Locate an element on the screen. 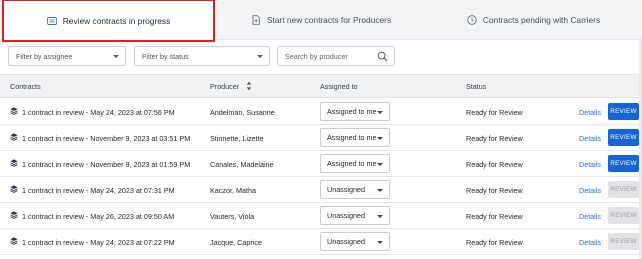 Image resolution: width=642 pixels, height=259 pixels. header-assigned-to: Assigned to is located at coordinates (339, 86).